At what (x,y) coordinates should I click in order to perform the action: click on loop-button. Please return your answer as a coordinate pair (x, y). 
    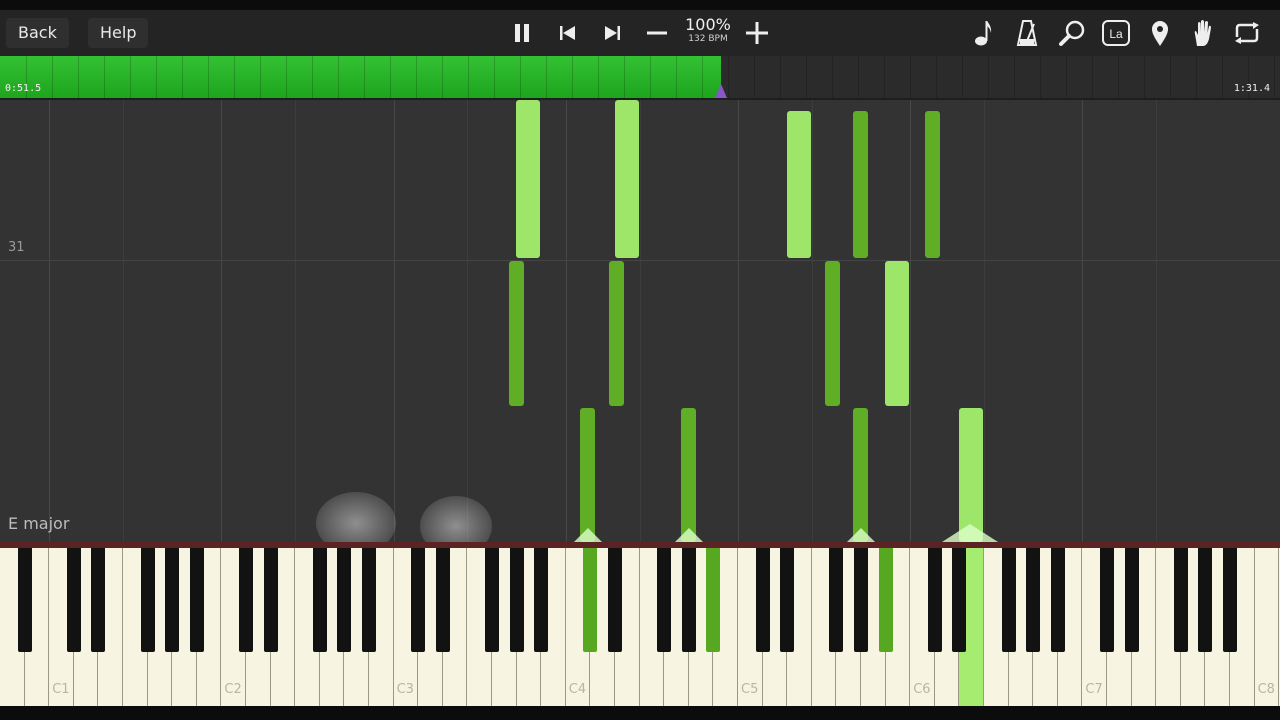
    Looking at the image, I should click on (1247, 33).